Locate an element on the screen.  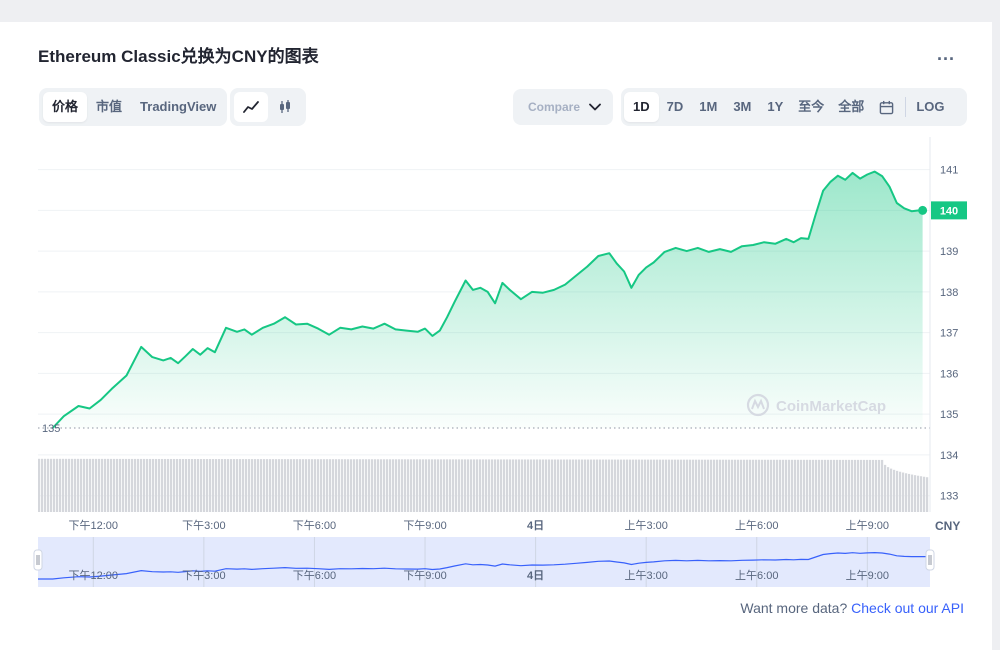
x-tick-label: 4日 is located at coordinates (535, 525).